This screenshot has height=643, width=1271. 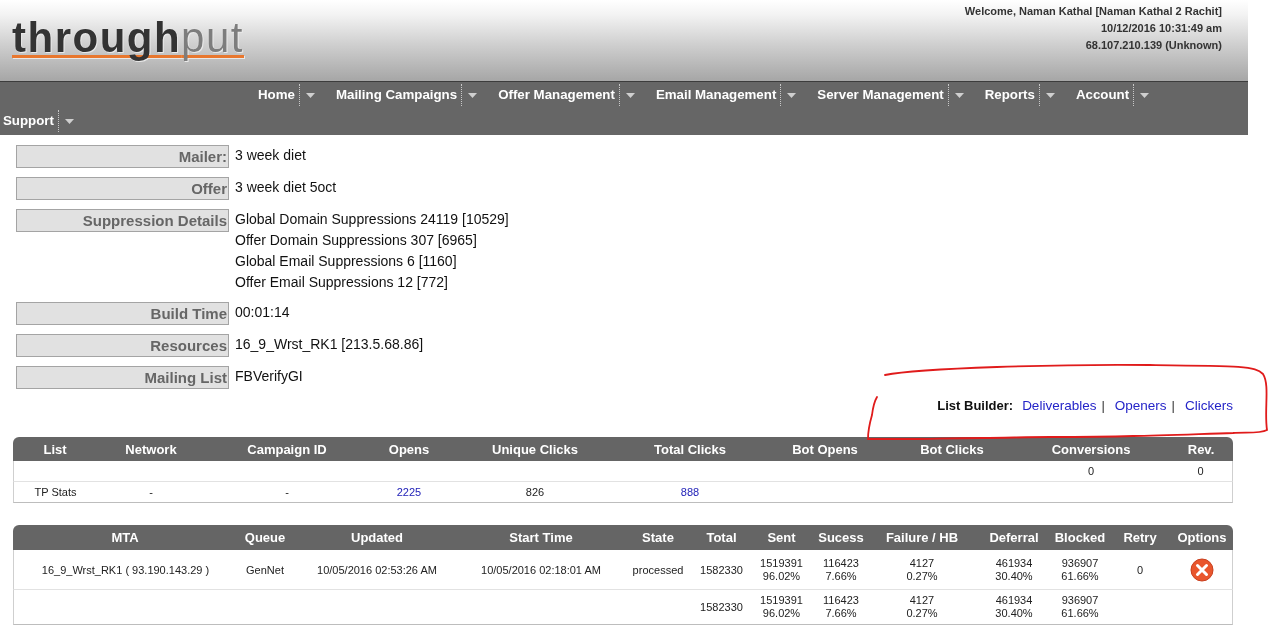 I want to click on nav-link: Offer Management, so click(x=559, y=95).